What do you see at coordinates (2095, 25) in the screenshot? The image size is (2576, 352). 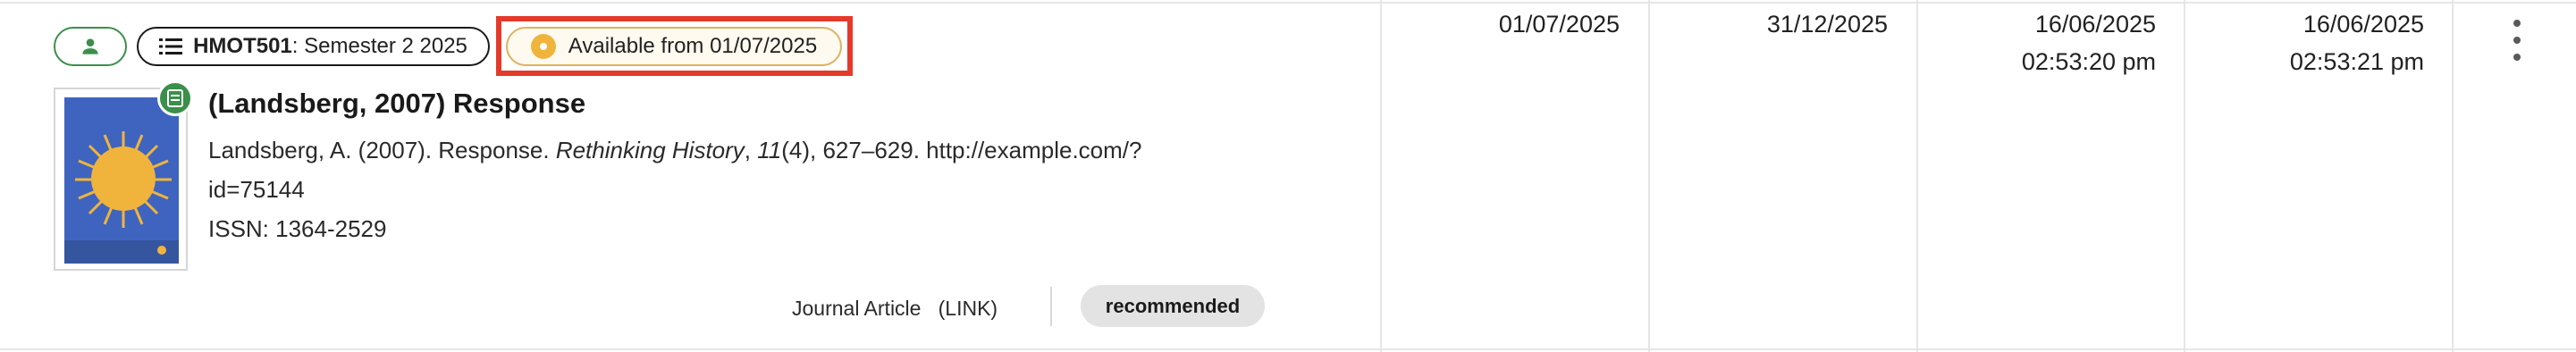 I see `created-date: 16/06/2025` at bounding box center [2095, 25].